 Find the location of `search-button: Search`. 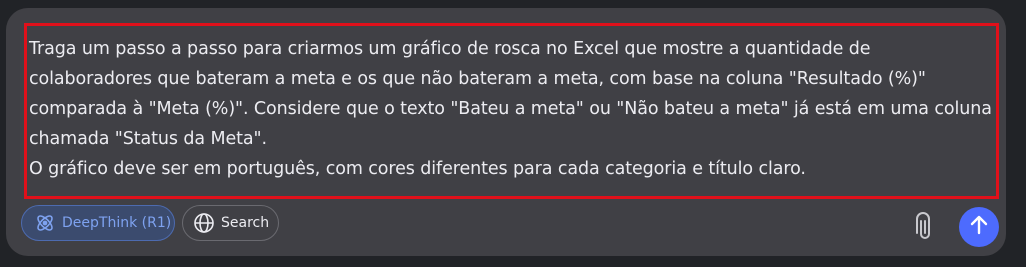

search-button: Search is located at coordinates (230, 223).